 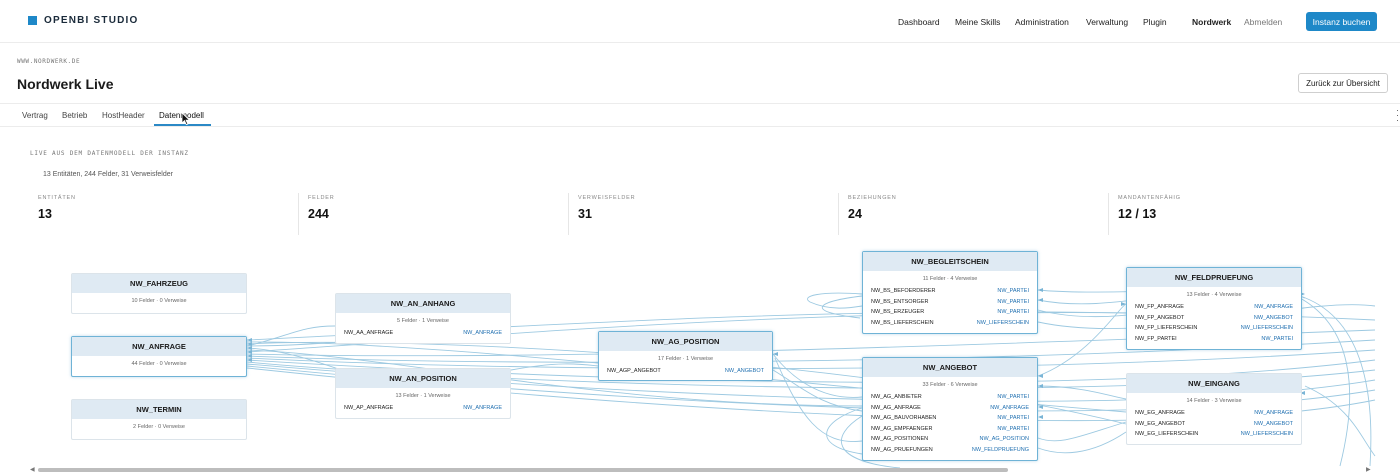 What do you see at coordinates (57, 198) in the screenshot?
I see `stat-label: ENTITÄTEN` at bounding box center [57, 198].